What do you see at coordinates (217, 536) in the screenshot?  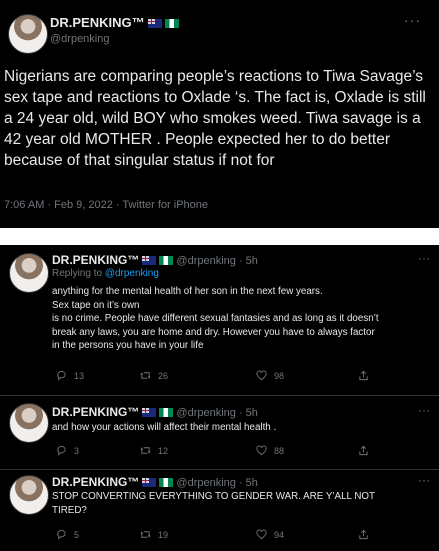 I see `action-bar: 5 19 94` at bounding box center [217, 536].